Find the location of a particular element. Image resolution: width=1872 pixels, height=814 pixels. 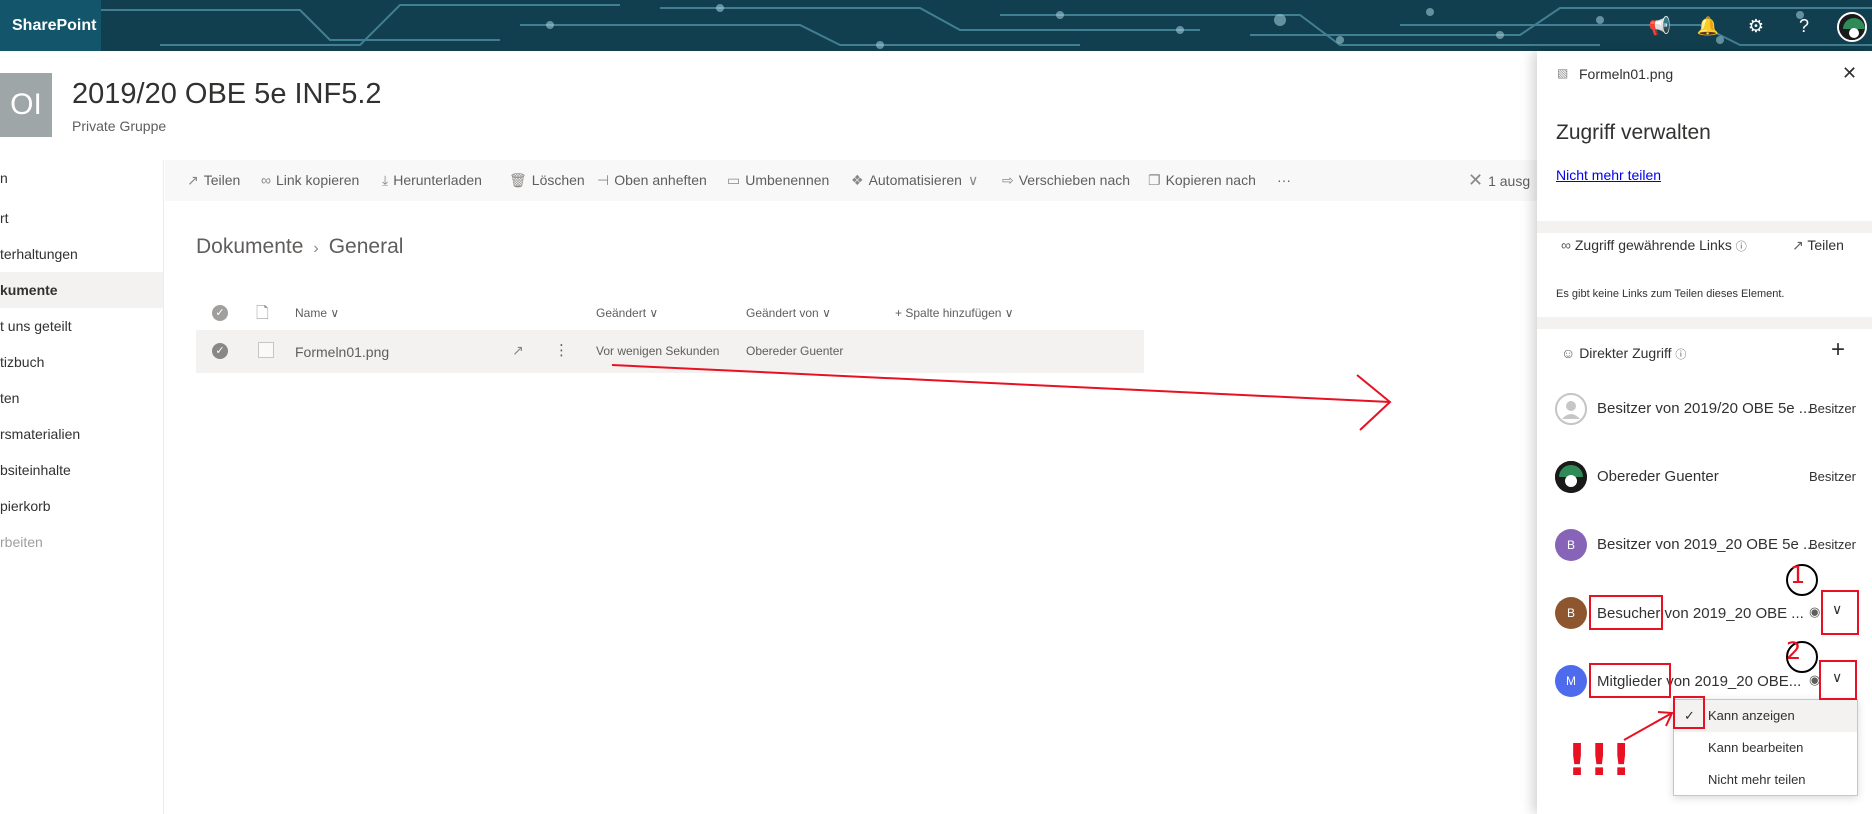

download-icon: ⤓ is located at coordinates (385, 180).